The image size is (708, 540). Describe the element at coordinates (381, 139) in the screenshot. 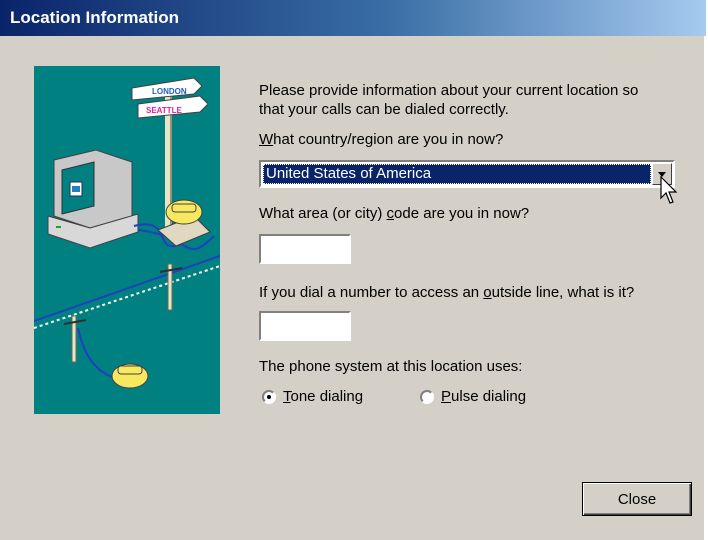

I see `country-label: What country/region are you in now?` at that location.